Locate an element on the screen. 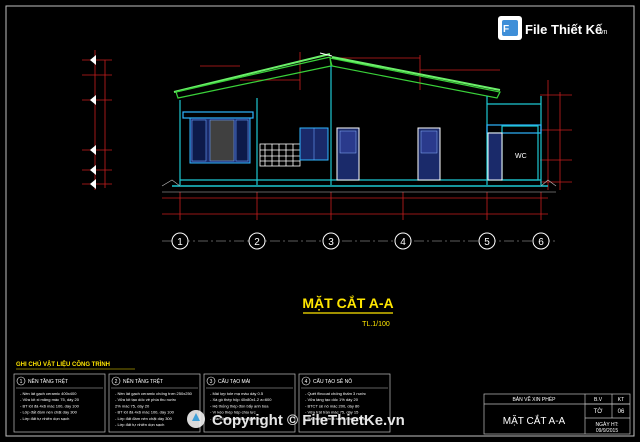 The height and width of the screenshot is (442, 640). drawing-title: MẶT CẮT A-A is located at coordinates (347, 302).